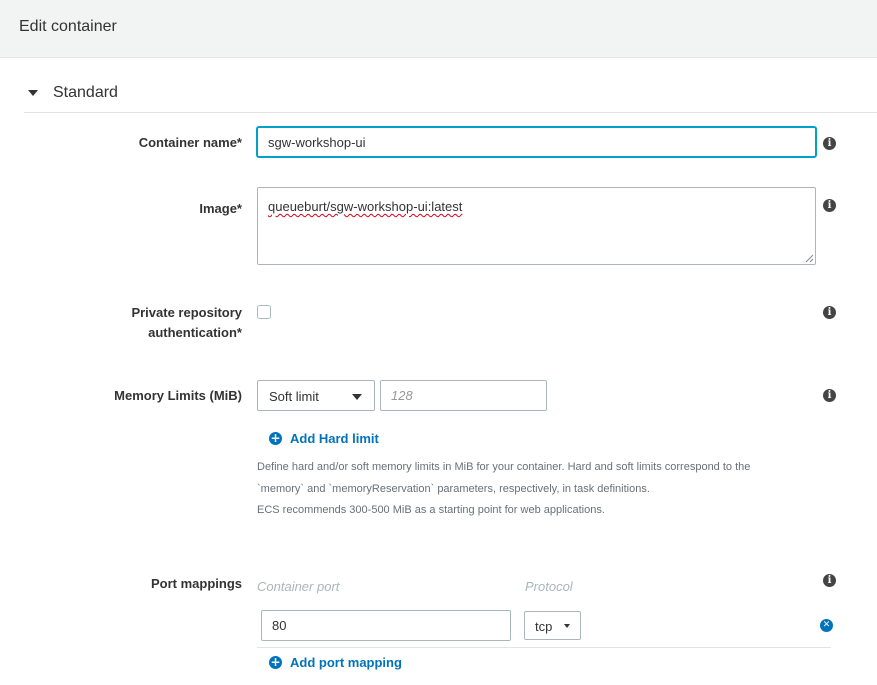 The image size is (877, 685). Describe the element at coordinates (346, 662) in the screenshot. I see `add-port-mapping-label: Add port mapping` at that location.